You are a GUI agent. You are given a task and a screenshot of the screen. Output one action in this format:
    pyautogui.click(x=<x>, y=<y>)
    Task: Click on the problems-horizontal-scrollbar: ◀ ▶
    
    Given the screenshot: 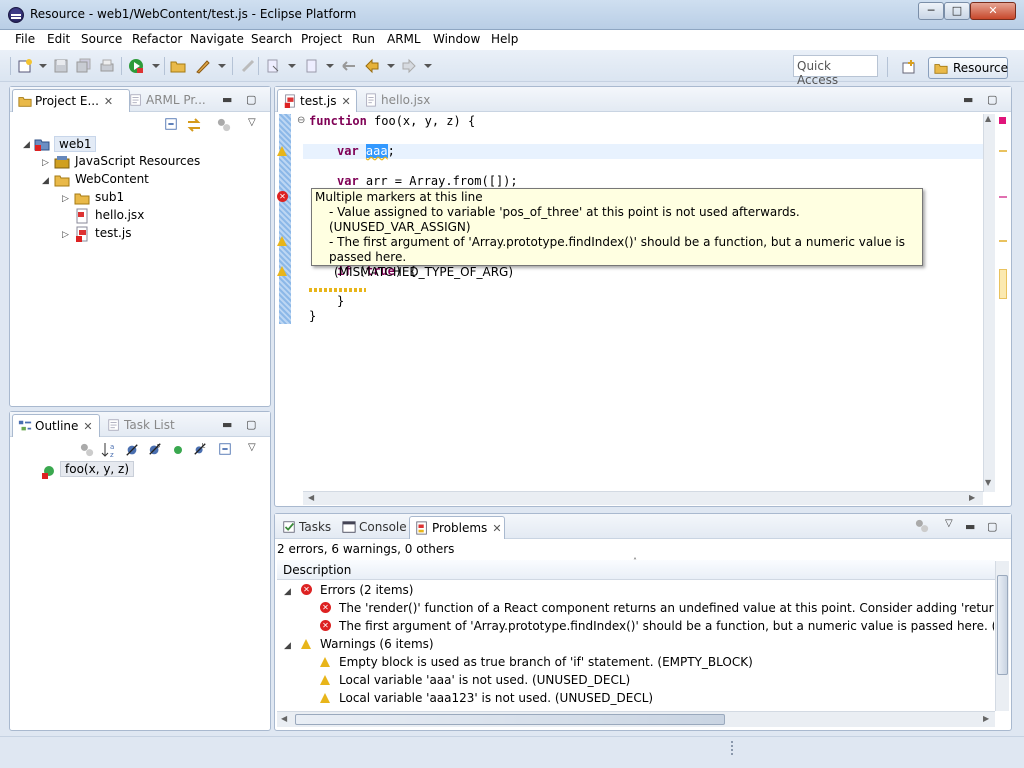 What is the action you would take?
    pyautogui.click(x=636, y=719)
    